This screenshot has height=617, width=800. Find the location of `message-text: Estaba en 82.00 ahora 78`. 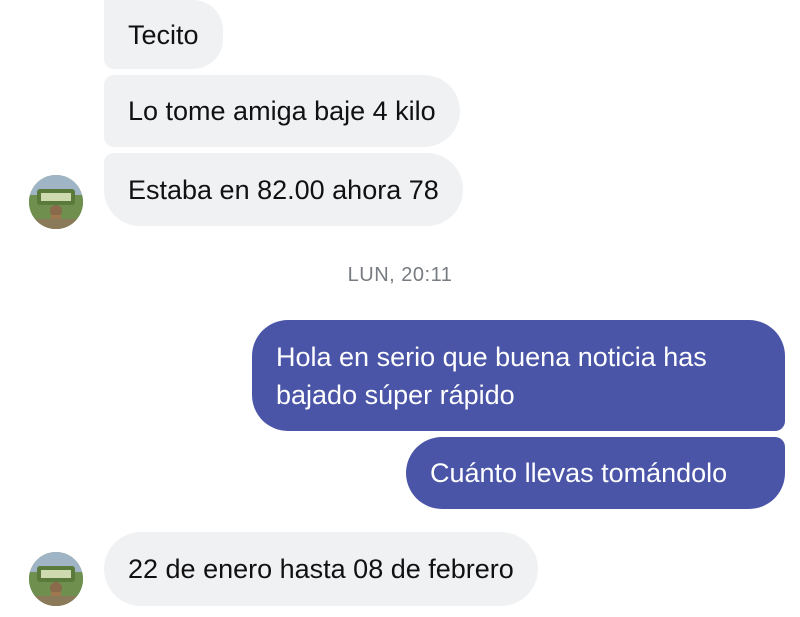

message-text: Estaba en 82.00 ahora 78 is located at coordinates (283, 189).